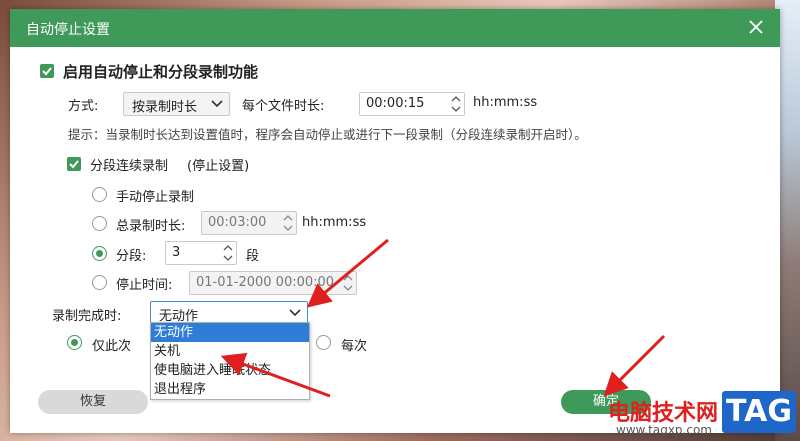 The width and height of the screenshot is (800, 441). I want to click on radio-every, so click(323, 342).